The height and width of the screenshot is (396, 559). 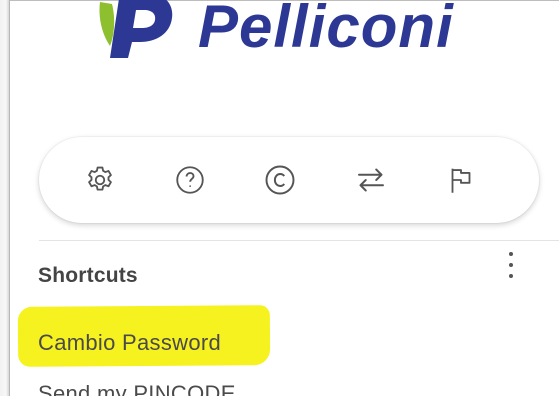 I want to click on copyright-button, so click(x=280, y=180).